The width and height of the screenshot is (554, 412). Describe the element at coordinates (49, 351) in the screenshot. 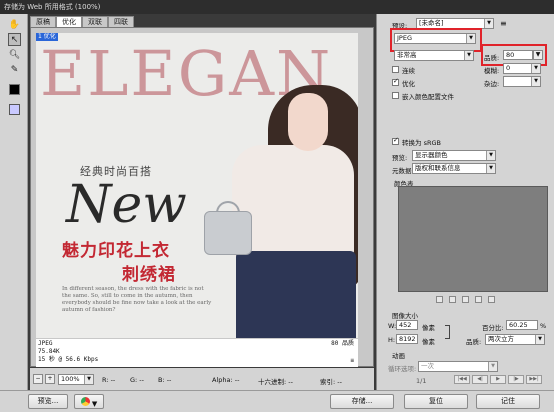

I see `info-size: 75.84K` at that location.